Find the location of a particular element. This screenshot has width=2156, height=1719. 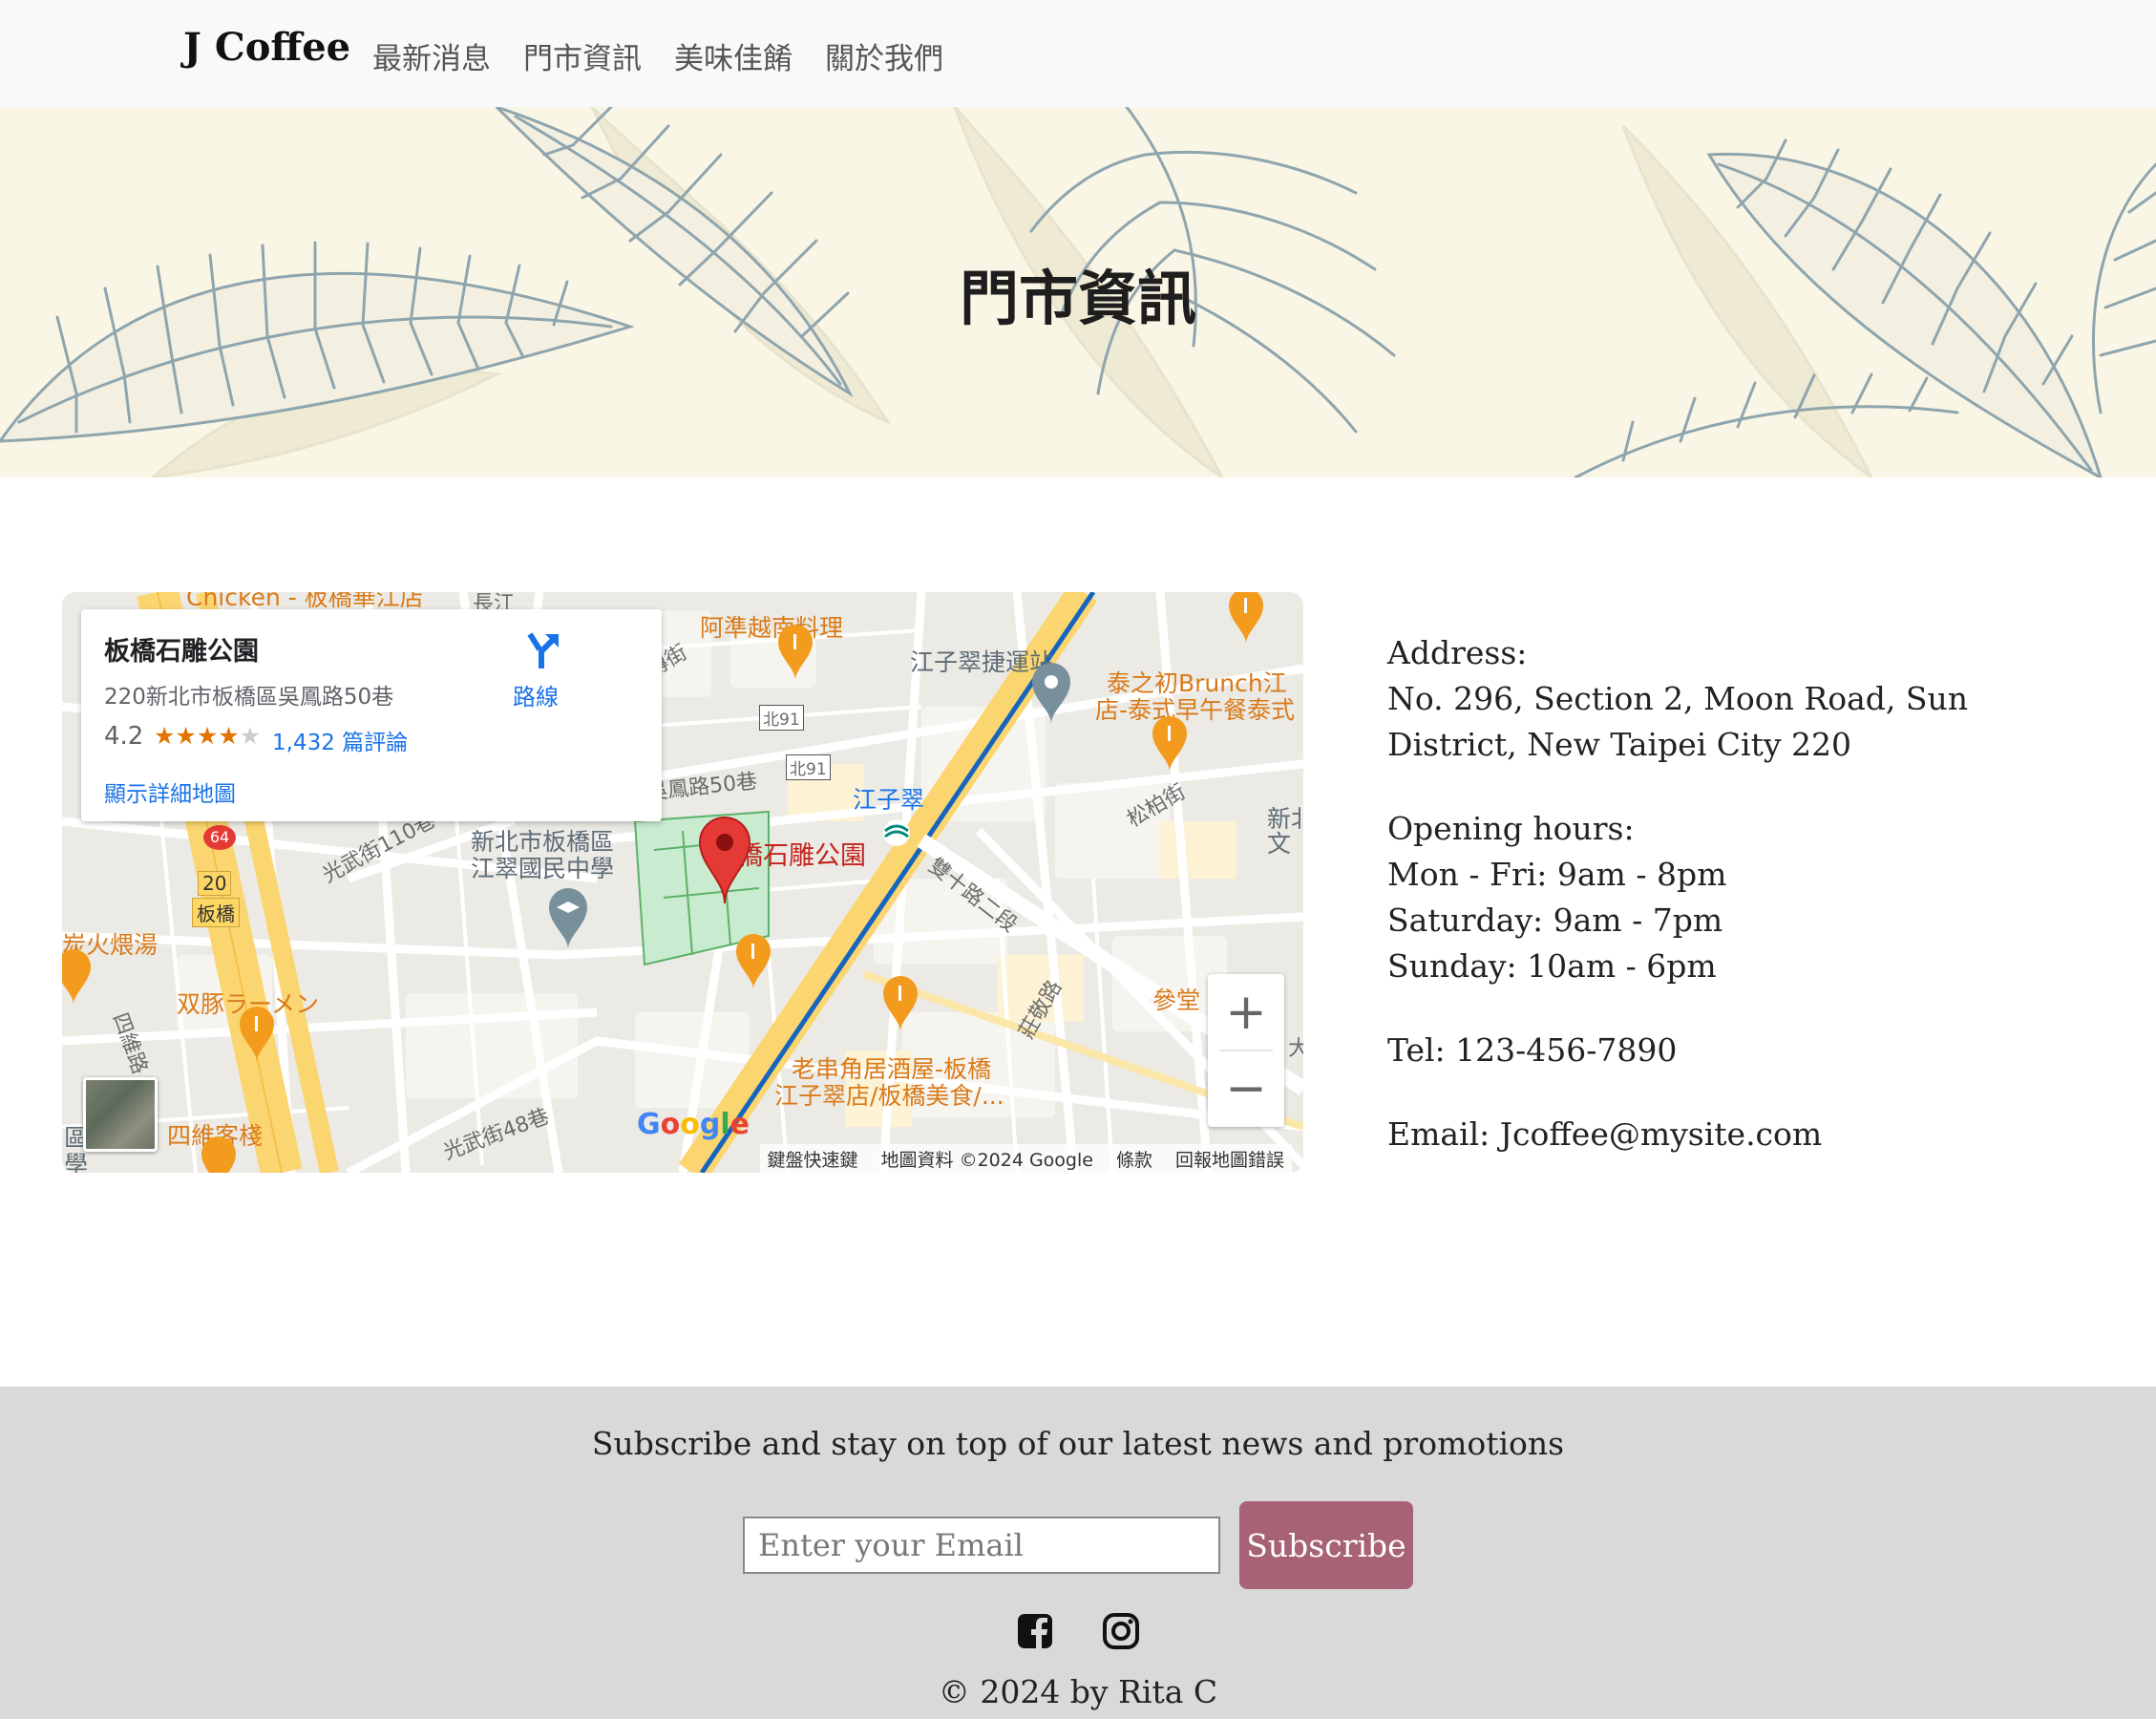

subscribe-button: Subscribe is located at coordinates (1326, 1545).